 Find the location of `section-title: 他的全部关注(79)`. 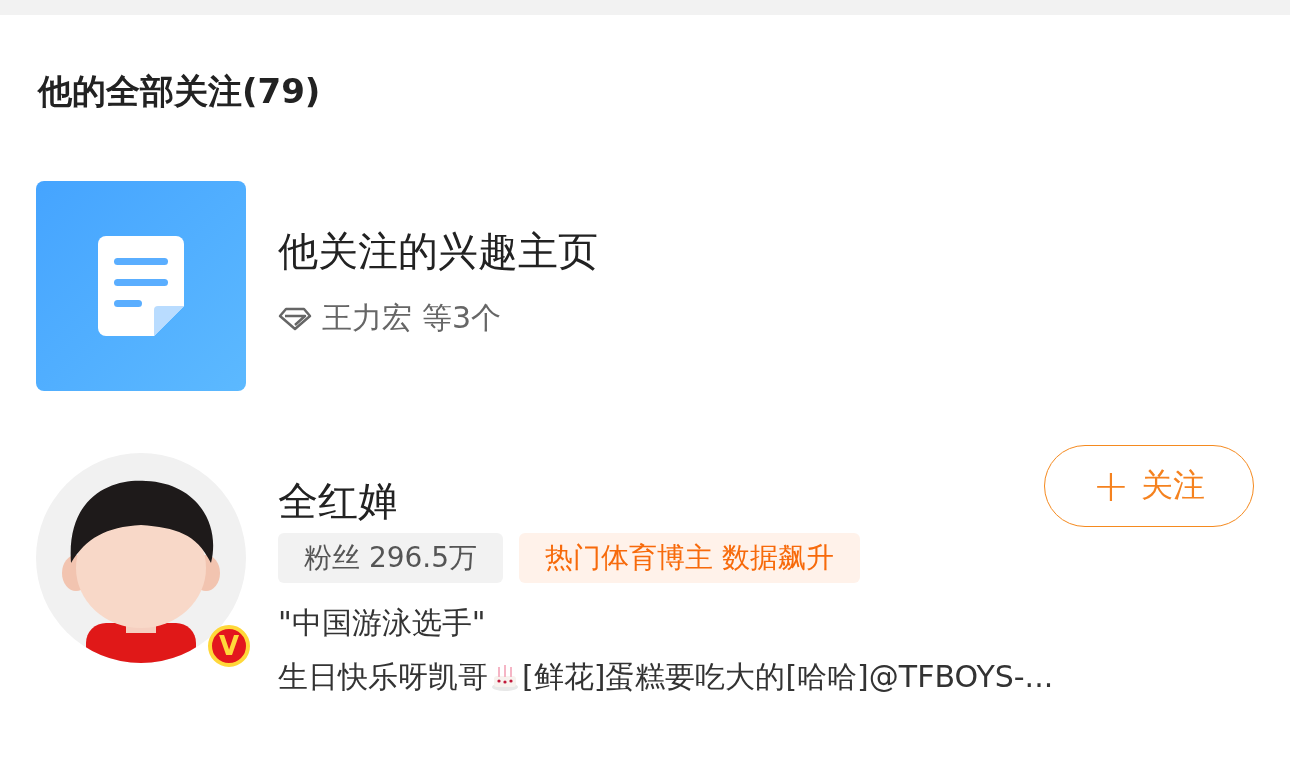

section-title: 他的全部关注(79) is located at coordinates (179, 90).